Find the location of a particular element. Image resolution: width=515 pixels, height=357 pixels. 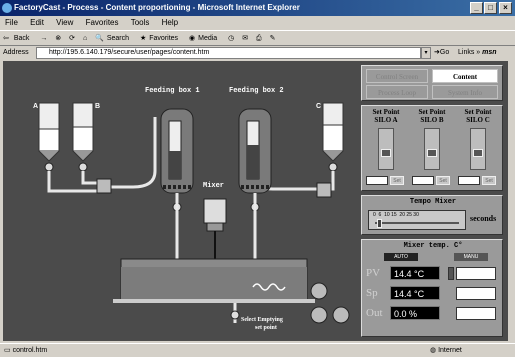

mixer-label: Mixer is located at coordinates (214, 186).